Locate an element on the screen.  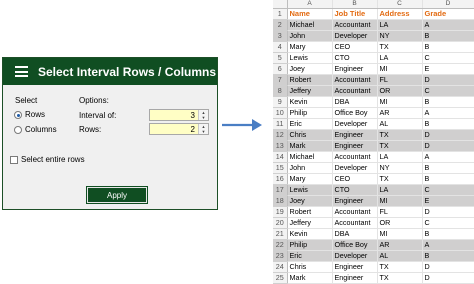
table-row: 9 Kevin DBA MI B is located at coordinates (373, 102).